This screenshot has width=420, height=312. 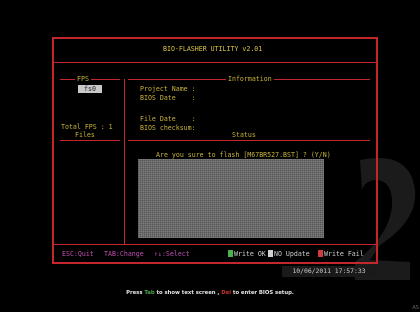 I want to click on window-title: BIO-FLASHER UTILITY v2.01, so click(x=213, y=49).